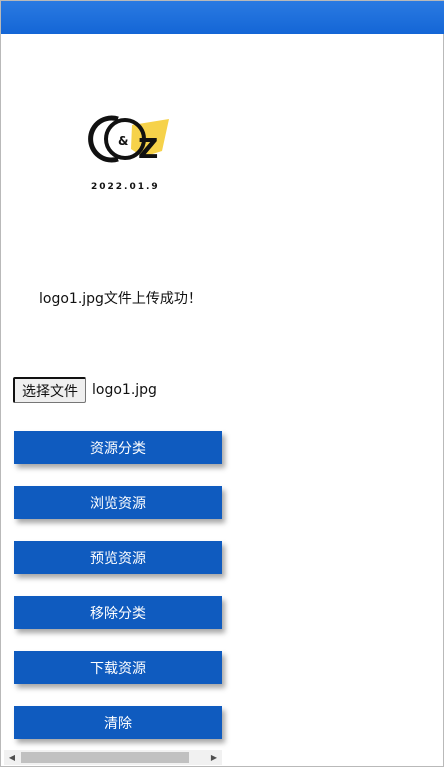 The height and width of the screenshot is (767, 444). Describe the element at coordinates (125, 187) in the screenshot. I see `svg-text: 2022.01.9` at that location.